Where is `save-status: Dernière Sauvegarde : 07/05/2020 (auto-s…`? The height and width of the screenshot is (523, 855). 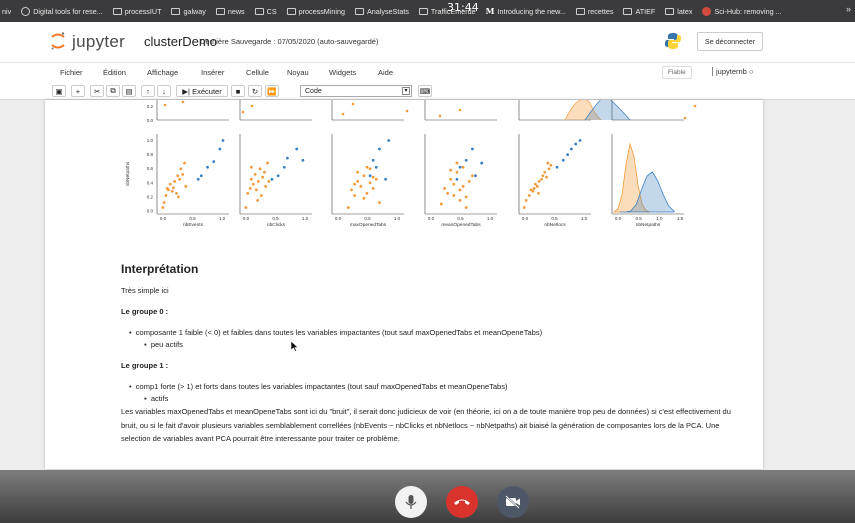
save-status: Dernière Sauvegarde : 07/05/2020 (auto-s… is located at coordinates (289, 41).